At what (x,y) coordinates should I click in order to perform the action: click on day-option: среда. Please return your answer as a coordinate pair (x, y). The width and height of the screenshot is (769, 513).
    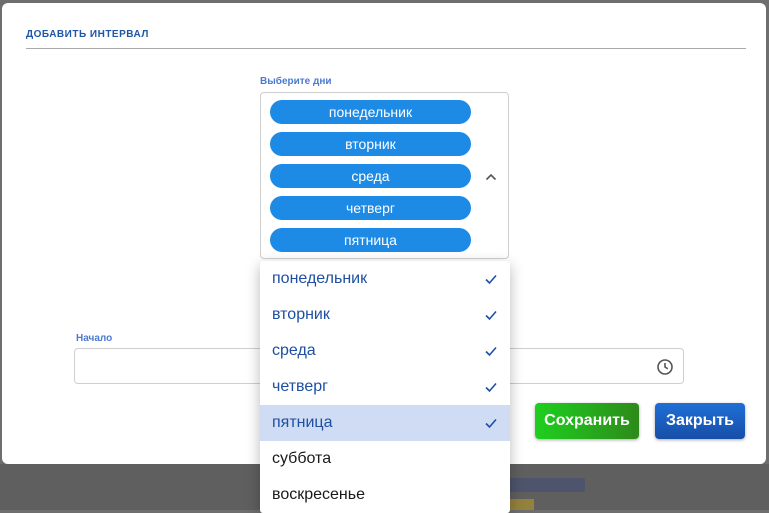
    Looking at the image, I should click on (385, 351).